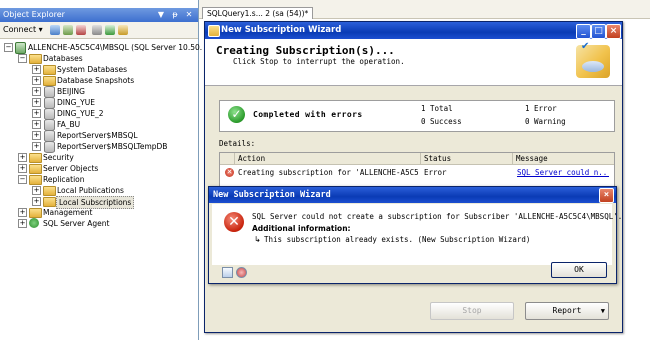  Describe the element at coordinates (58, 157) in the screenshot. I see `tree-label: Security` at that location.